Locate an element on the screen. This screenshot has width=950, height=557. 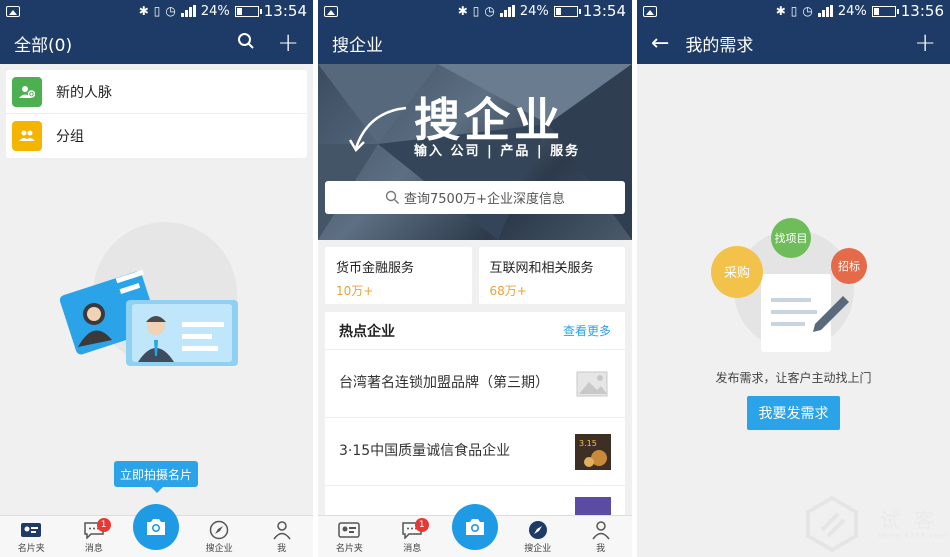
food-thumbnail: 3.15 is located at coordinates (593, 451).